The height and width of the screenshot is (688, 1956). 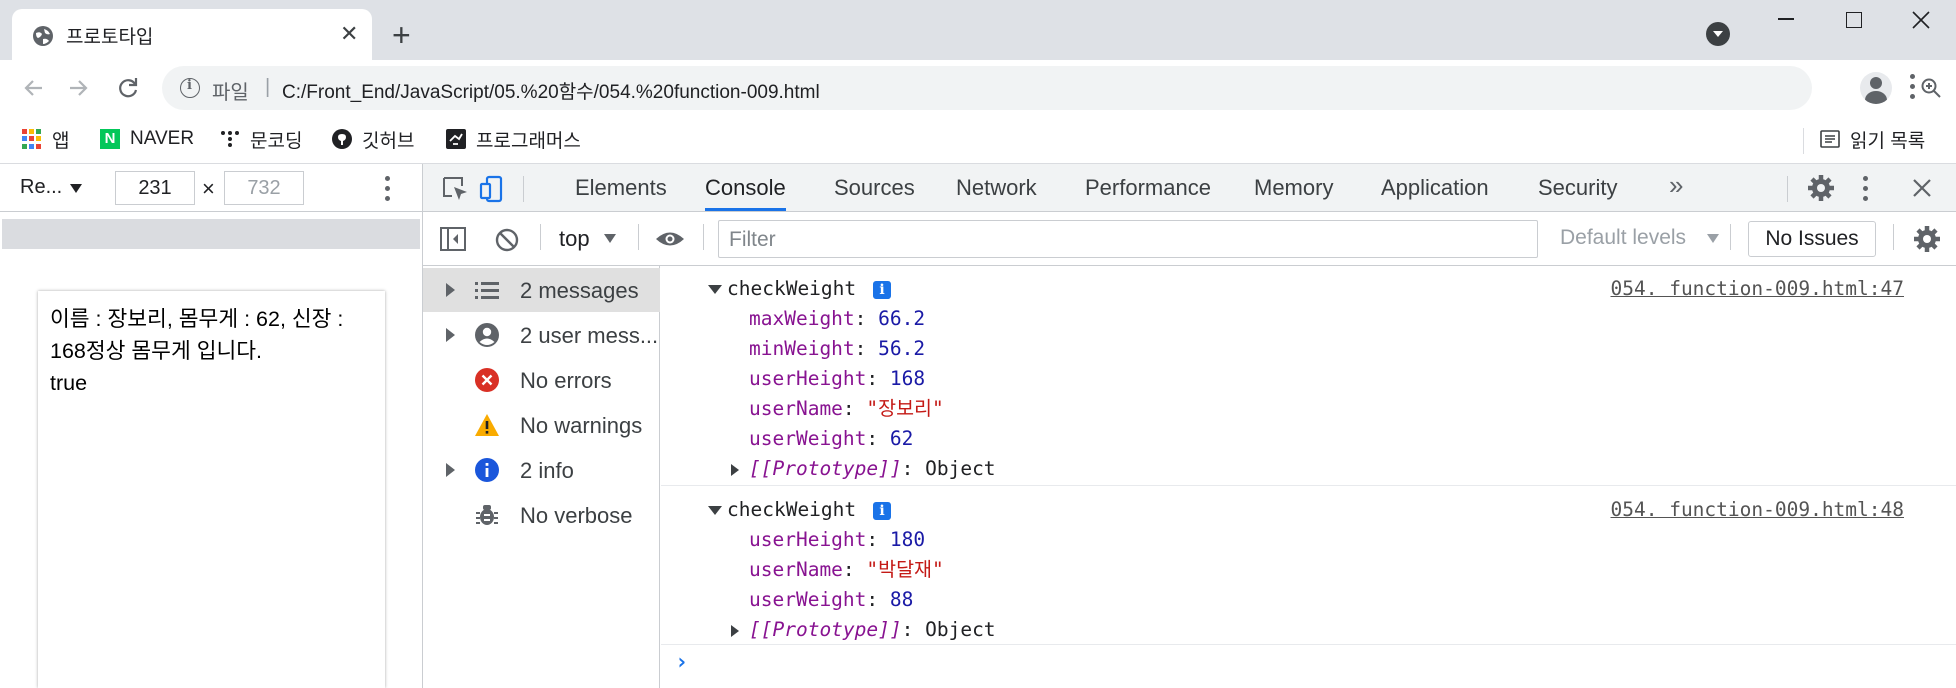 I want to click on devtools-menu-icon, so click(x=1866, y=190).